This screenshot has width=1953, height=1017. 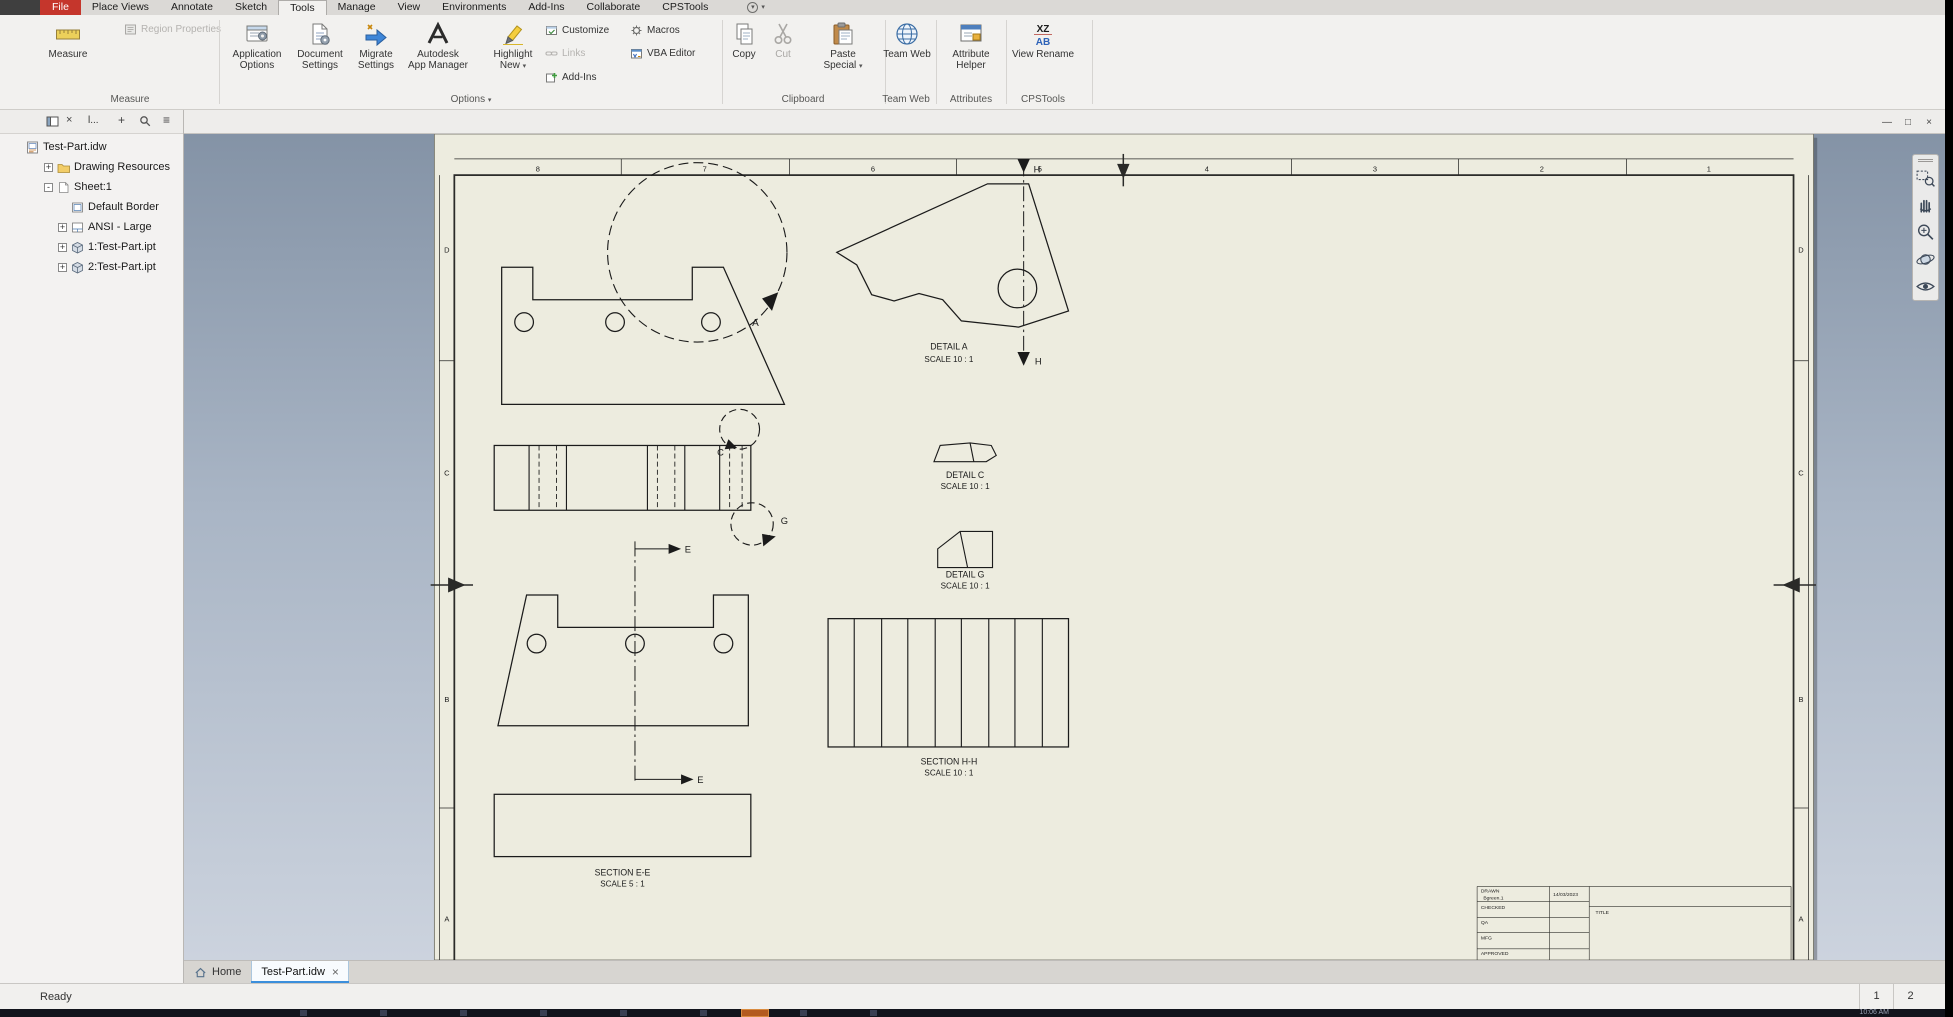 I want to click on add-ins-button: Add-Ins, so click(x=570, y=77).